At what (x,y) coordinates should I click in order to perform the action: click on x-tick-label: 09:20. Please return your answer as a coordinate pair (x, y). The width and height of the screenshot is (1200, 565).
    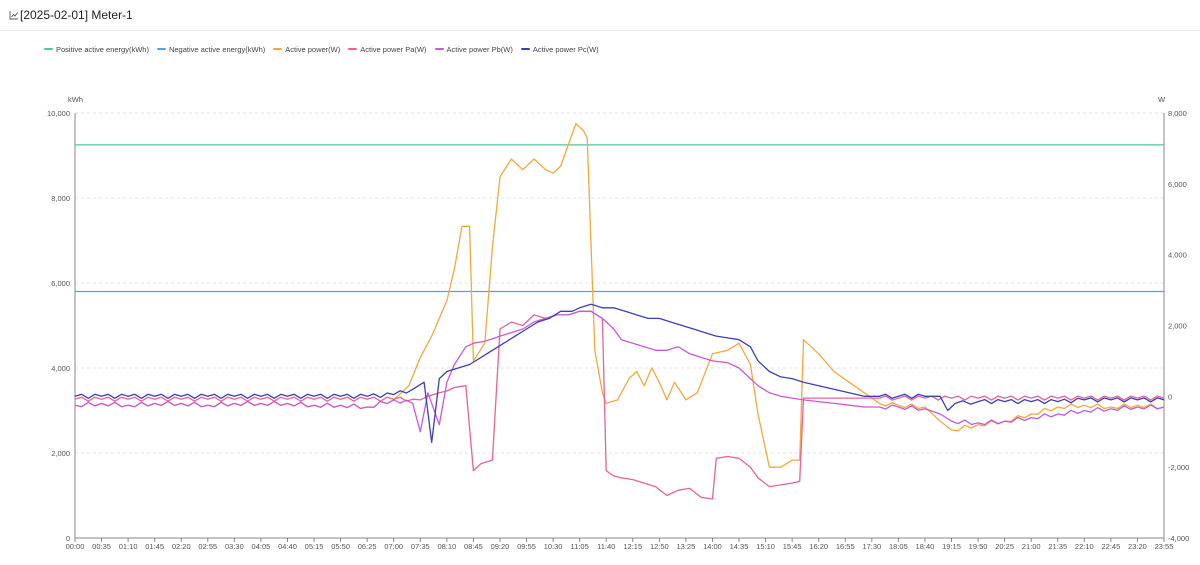
    Looking at the image, I should click on (500, 546).